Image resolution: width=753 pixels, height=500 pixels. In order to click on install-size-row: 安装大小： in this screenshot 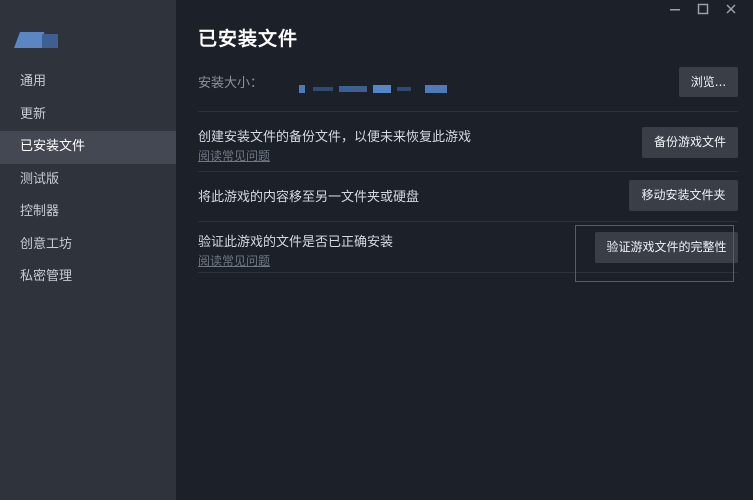, I will do `click(468, 83)`.